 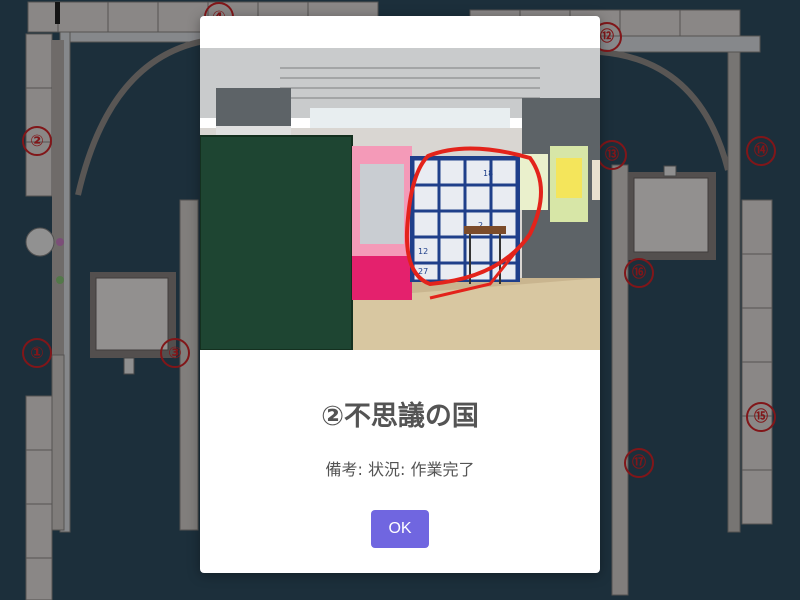 What do you see at coordinates (423, 271) in the screenshot?
I see `svg-text: 27` at bounding box center [423, 271].